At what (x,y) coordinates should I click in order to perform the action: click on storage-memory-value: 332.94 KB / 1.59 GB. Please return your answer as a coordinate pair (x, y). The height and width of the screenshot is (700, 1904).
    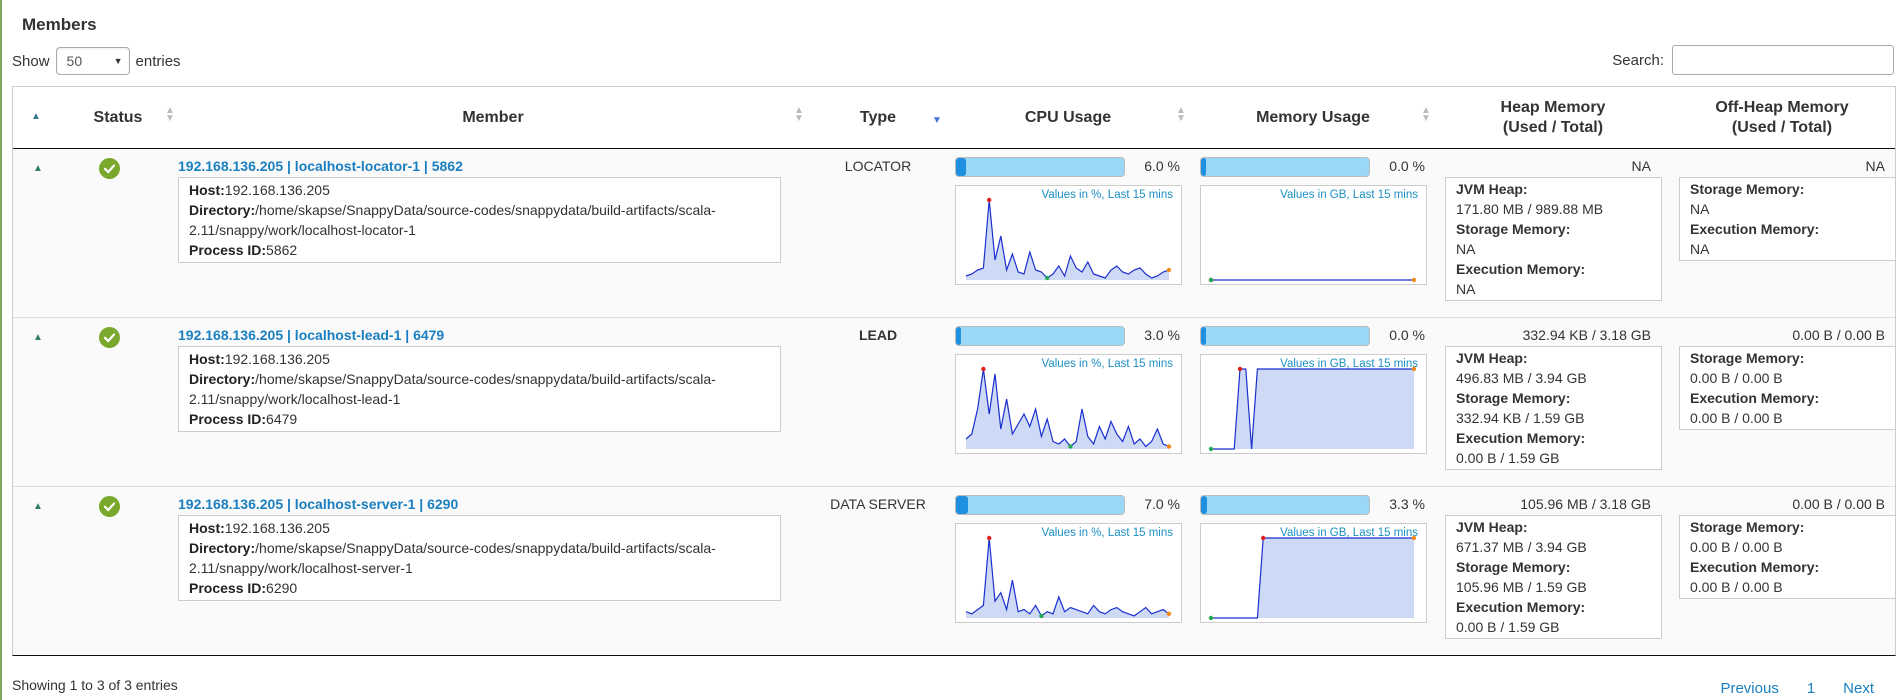
    Looking at the image, I should click on (1520, 418).